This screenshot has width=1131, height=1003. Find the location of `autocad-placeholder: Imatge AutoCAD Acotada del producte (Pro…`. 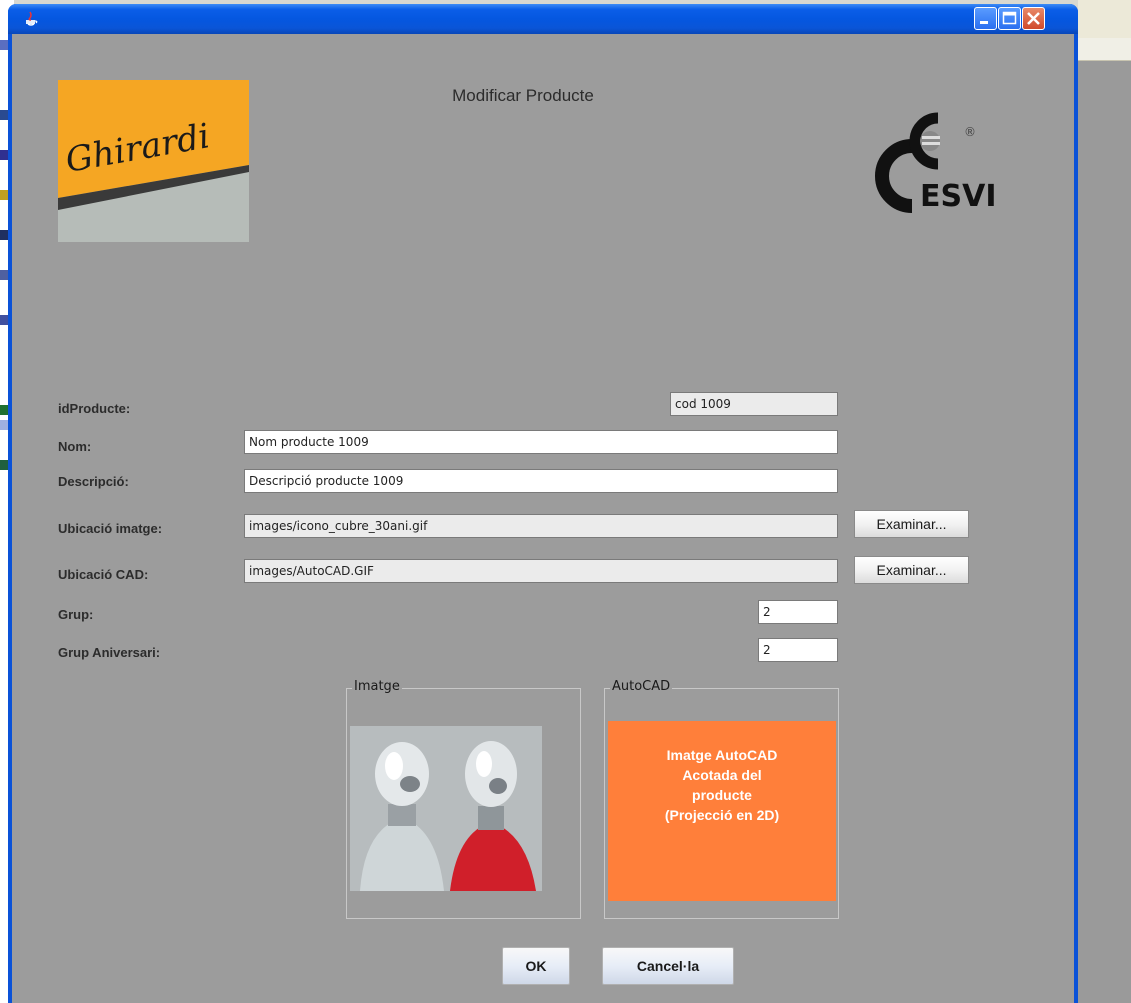

autocad-placeholder: Imatge AutoCAD Acotada del producte (Pro… is located at coordinates (722, 811).